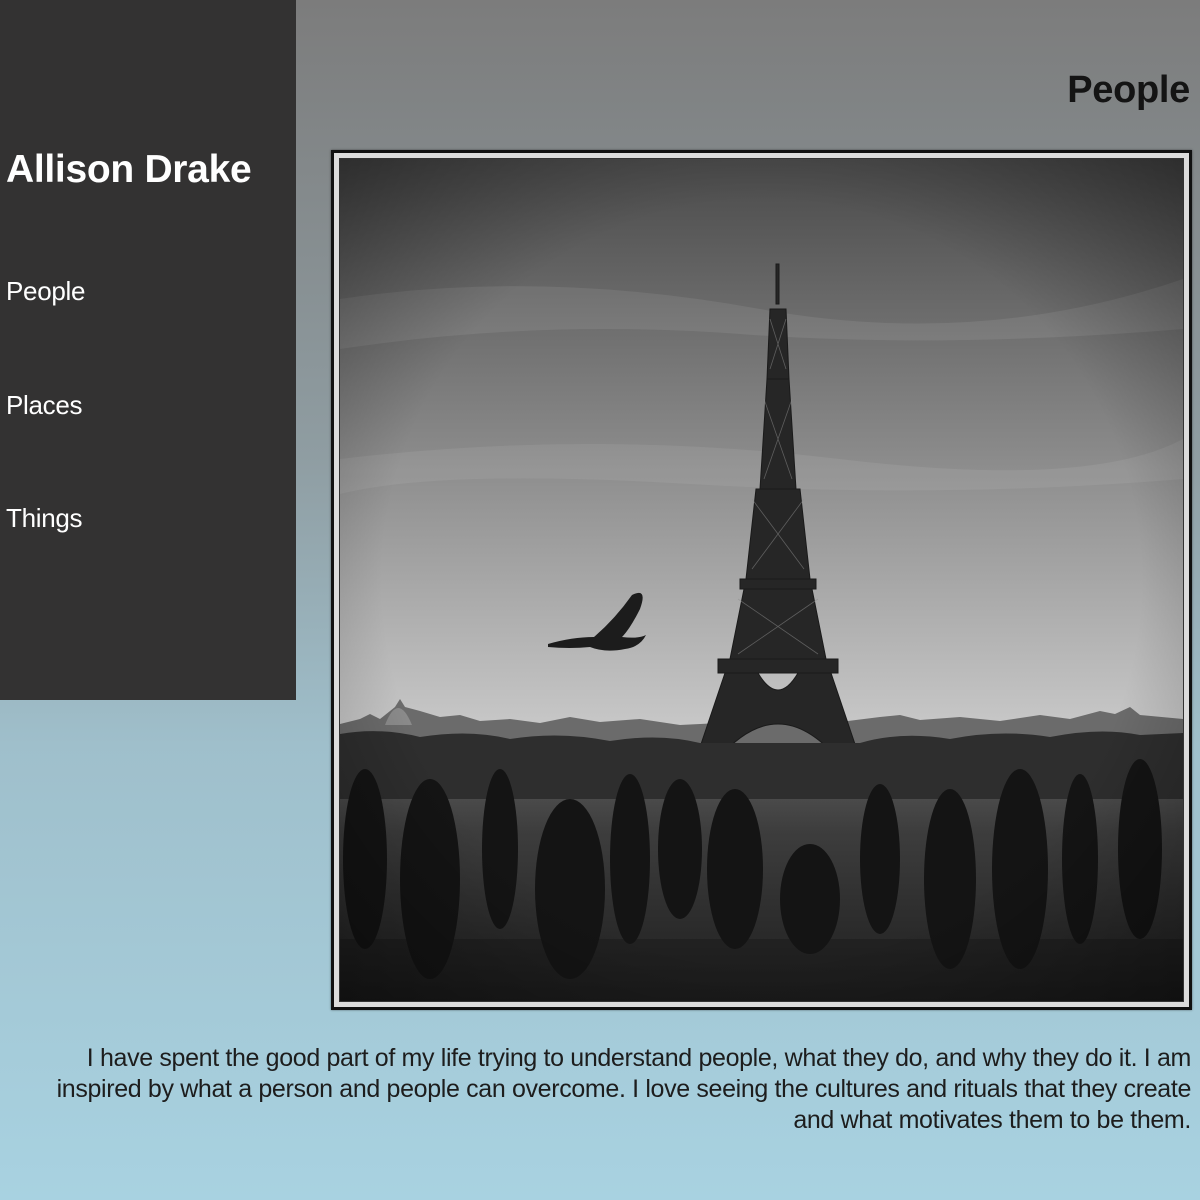 The width and height of the screenshot is (1200, 1200). What do you see at coordinates (44, 405) in the screenshot?
I see `nav-link-places: Places` at bounding box center [44, 405].